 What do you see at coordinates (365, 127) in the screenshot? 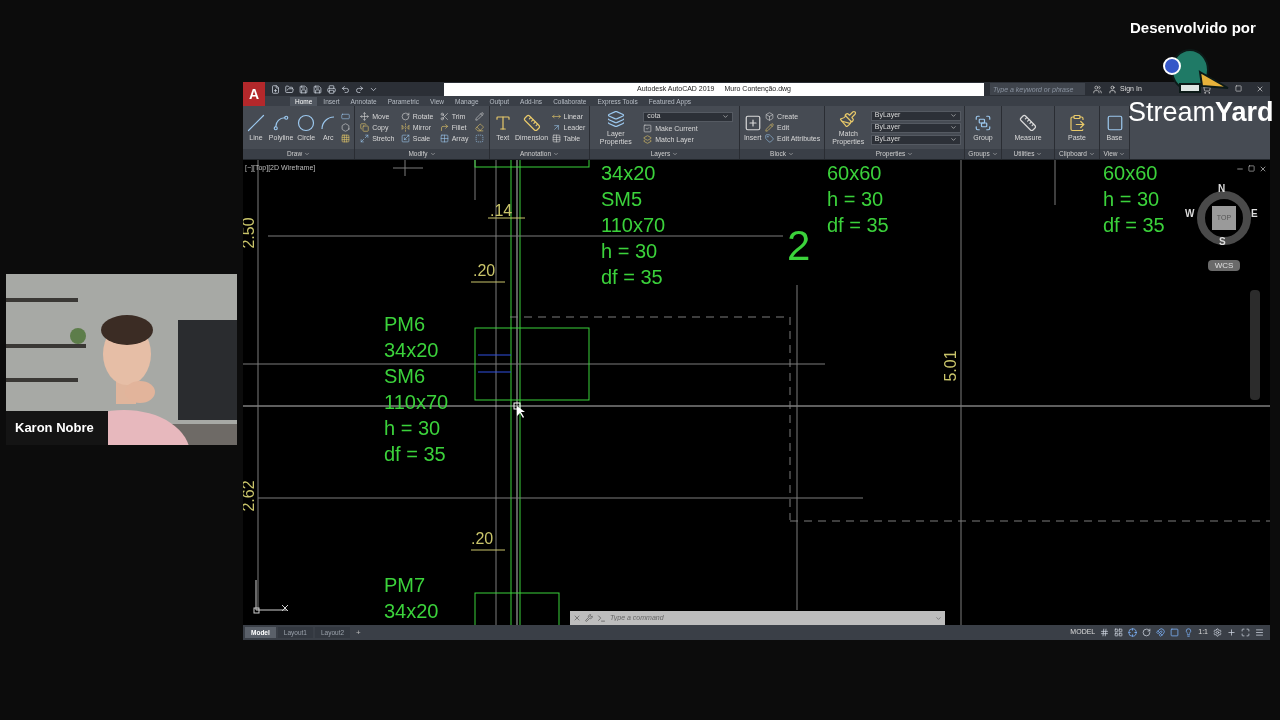
I see `copy-icon` at bounding box center [365, 127].